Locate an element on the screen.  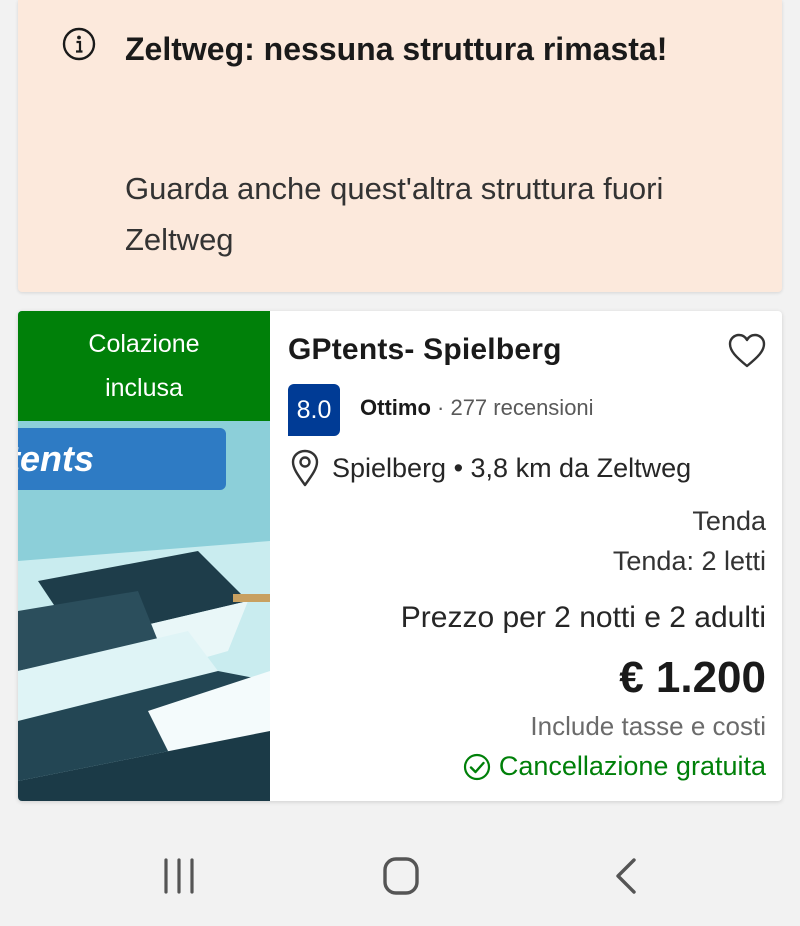
info-icon is located at coordinates (79, 44).